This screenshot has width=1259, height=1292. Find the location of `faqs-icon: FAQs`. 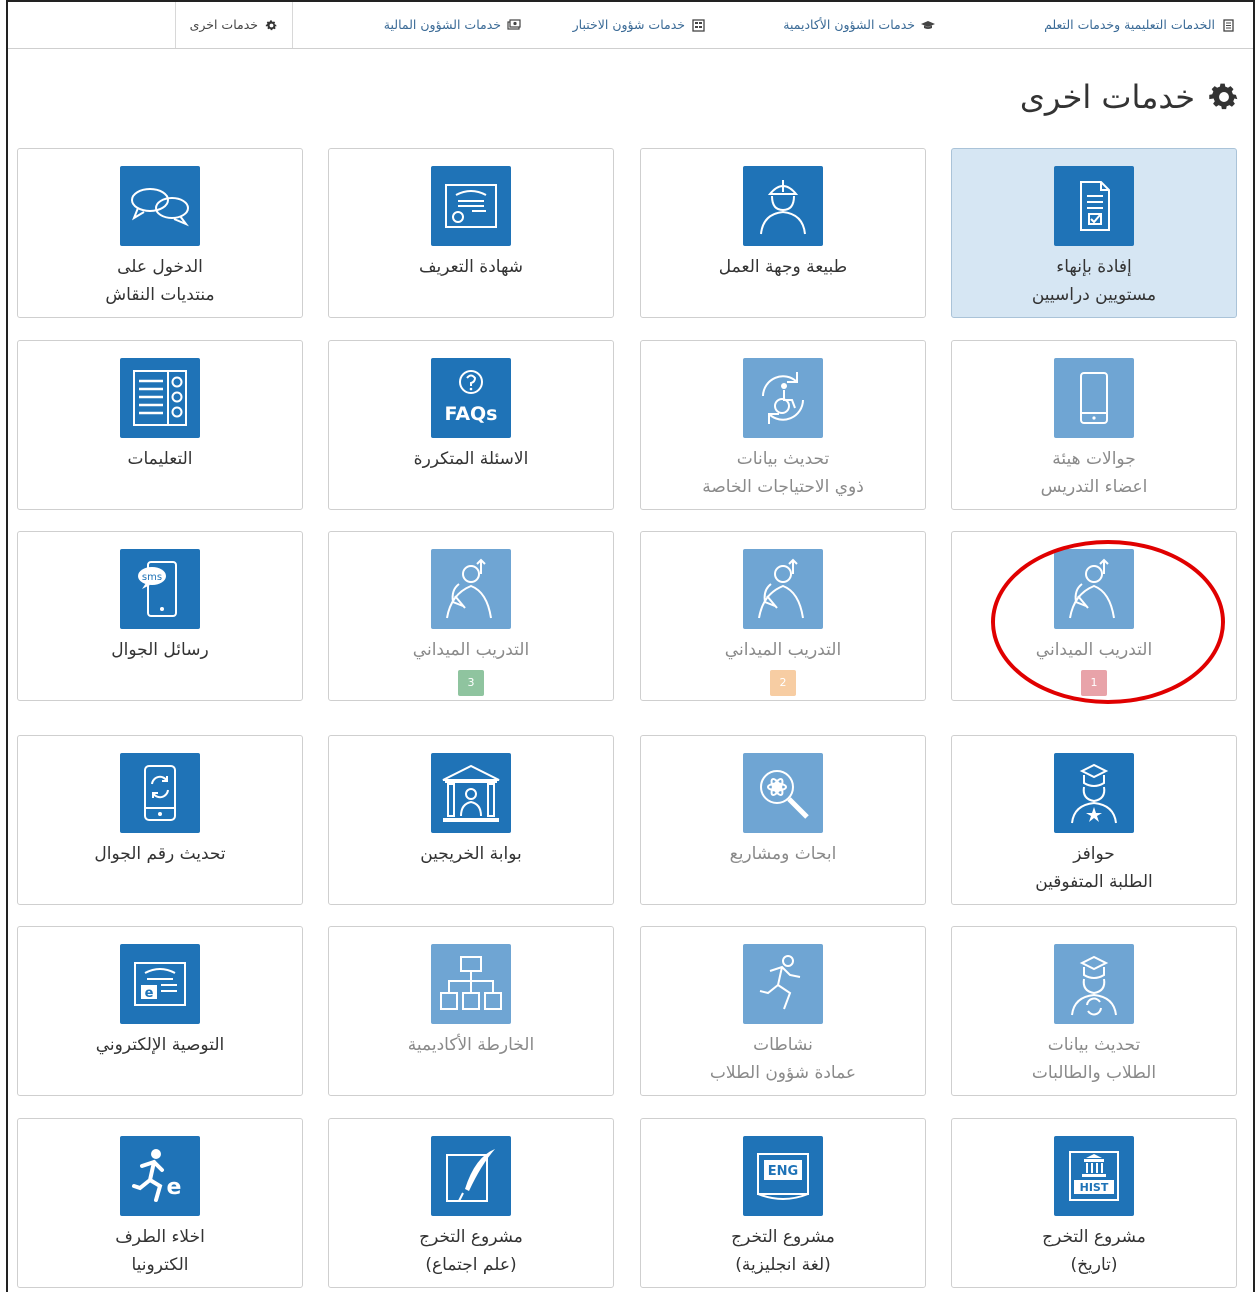

faqs-icon: FAQs is located at coordinates (471, 398).